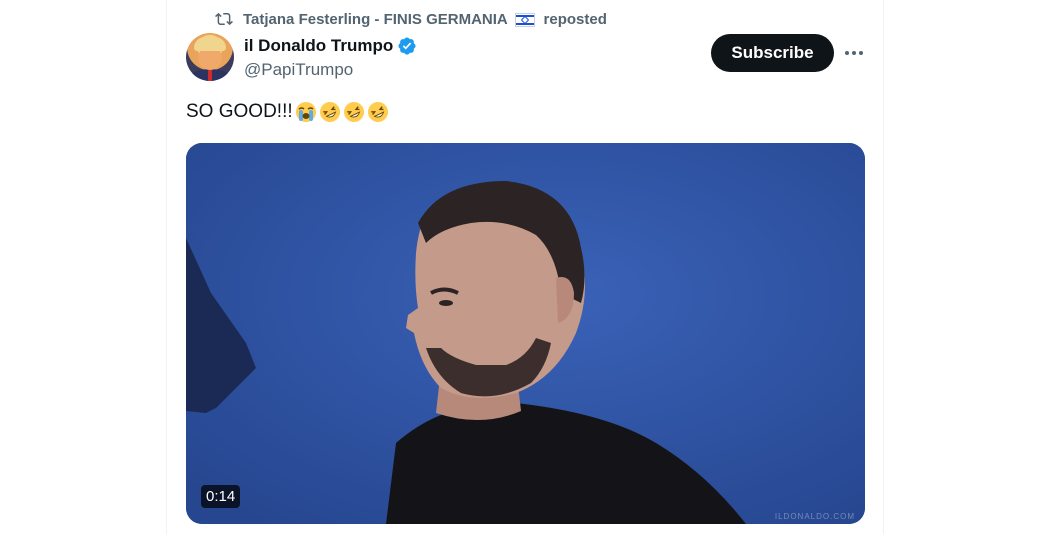  Describe the element at coordinates (375, 19) in the screenshot. I see `reposter-name: Tatjana Festerling - FINIS GERMANIA` at that location.